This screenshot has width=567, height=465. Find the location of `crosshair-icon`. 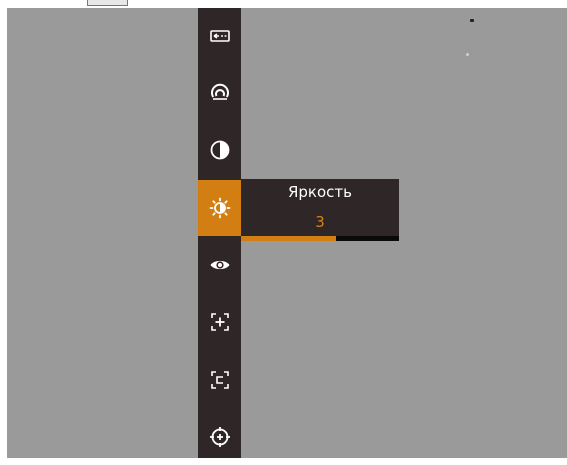

crosshair-icon is located at coordinates (219, 437).